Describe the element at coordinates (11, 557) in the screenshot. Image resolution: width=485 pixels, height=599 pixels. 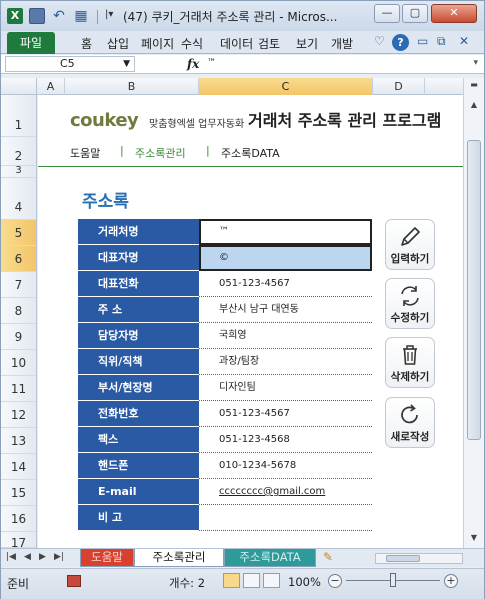
I see `first-sheet-icon: |◀` at that location.